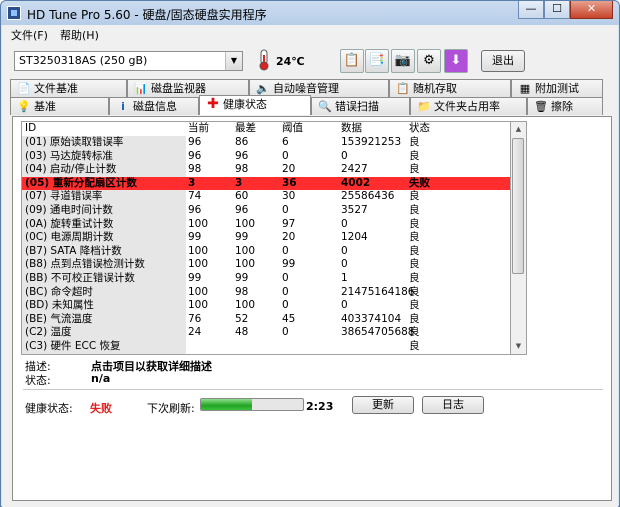  What do you see at coordinates (24, 88) in the screenshot?
I see `file-benchmark-icon: 📄` at bounding box center [24, 88].